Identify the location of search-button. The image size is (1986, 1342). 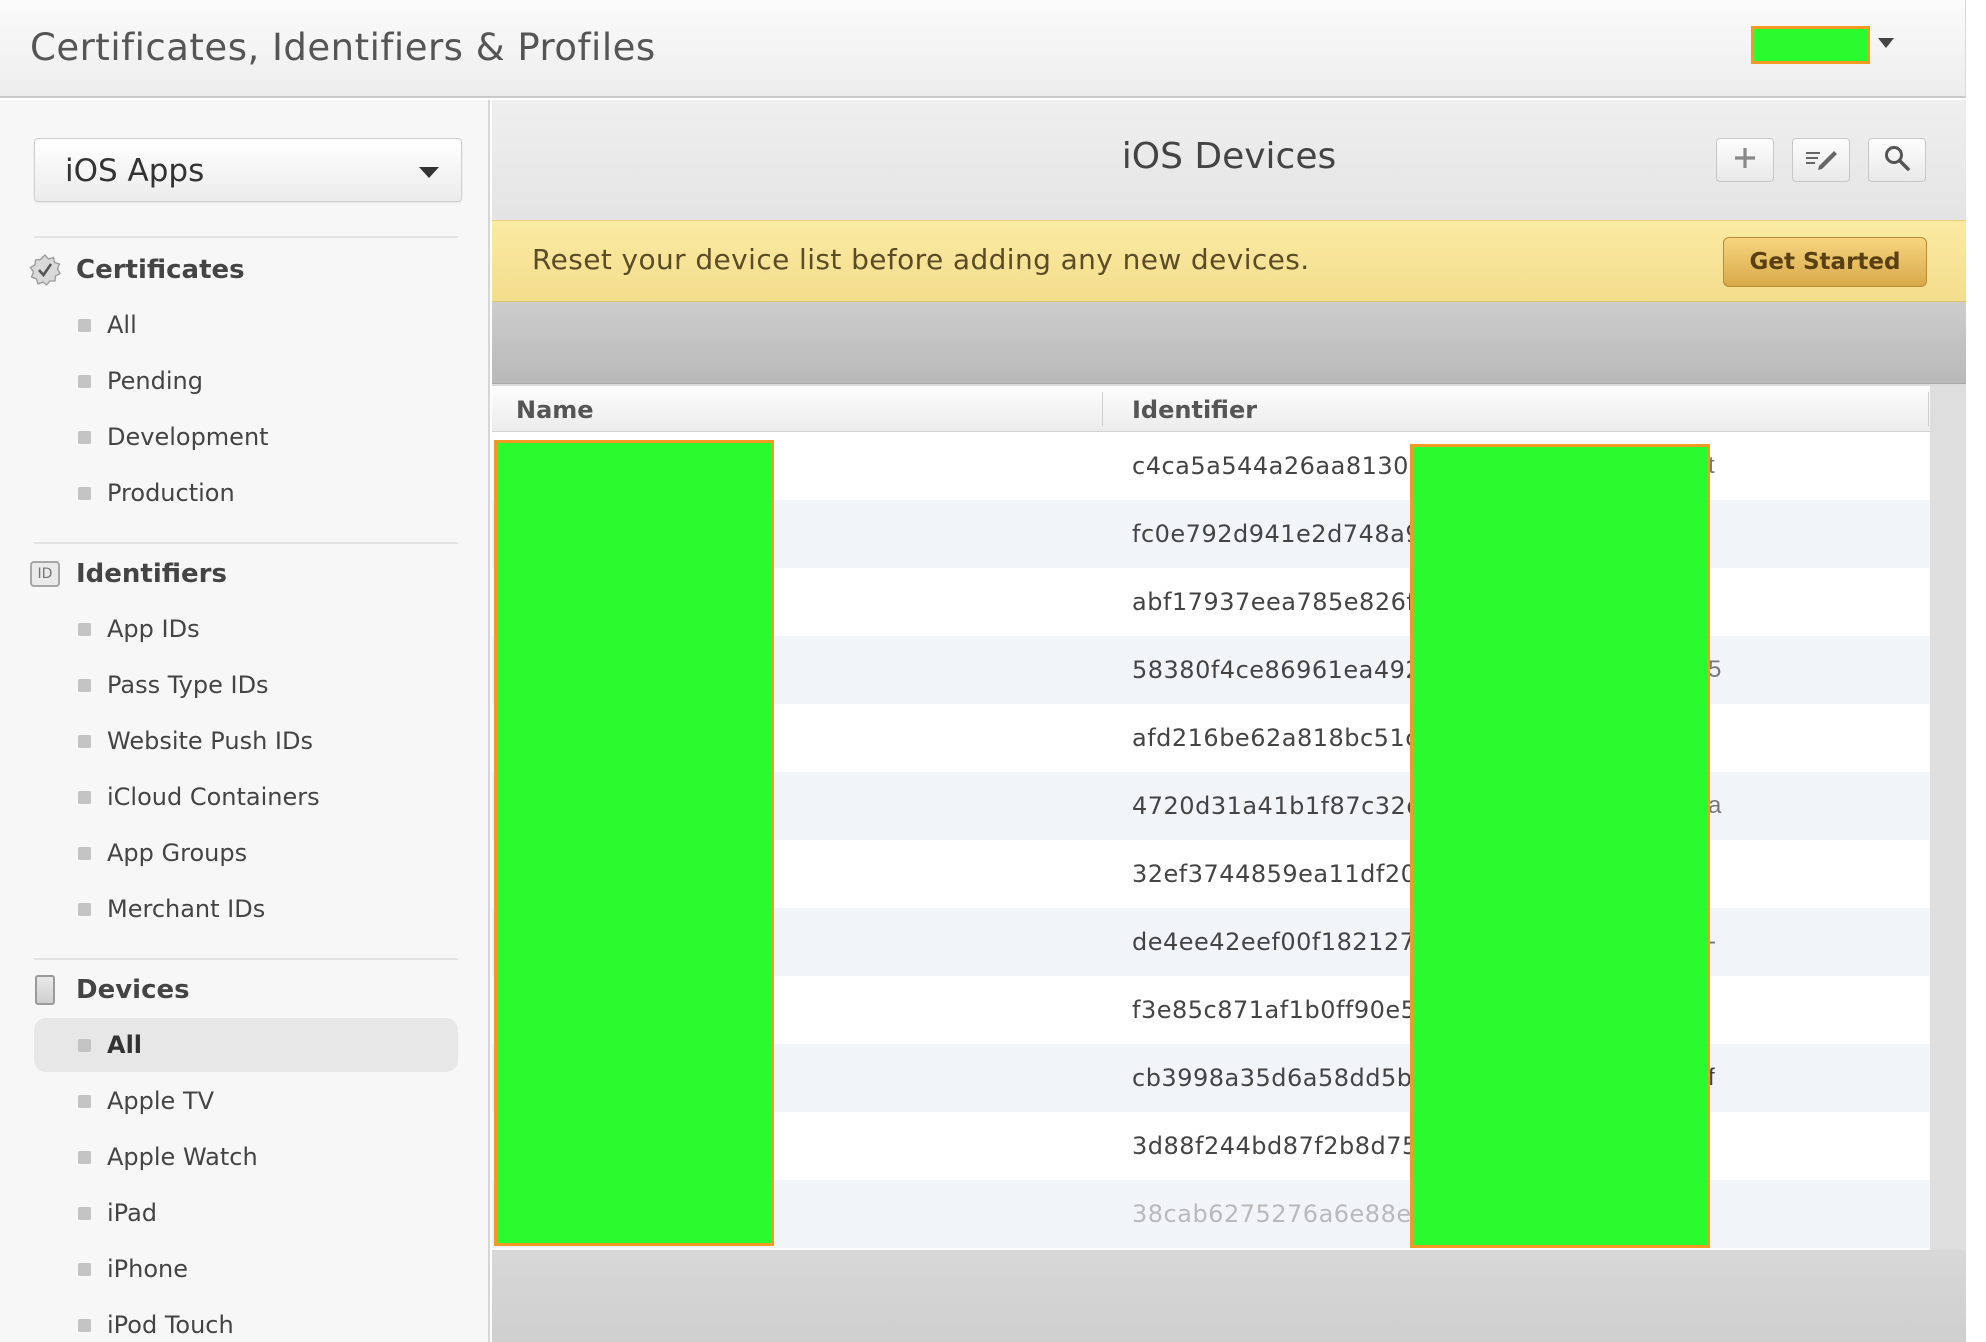
(1897, 160).